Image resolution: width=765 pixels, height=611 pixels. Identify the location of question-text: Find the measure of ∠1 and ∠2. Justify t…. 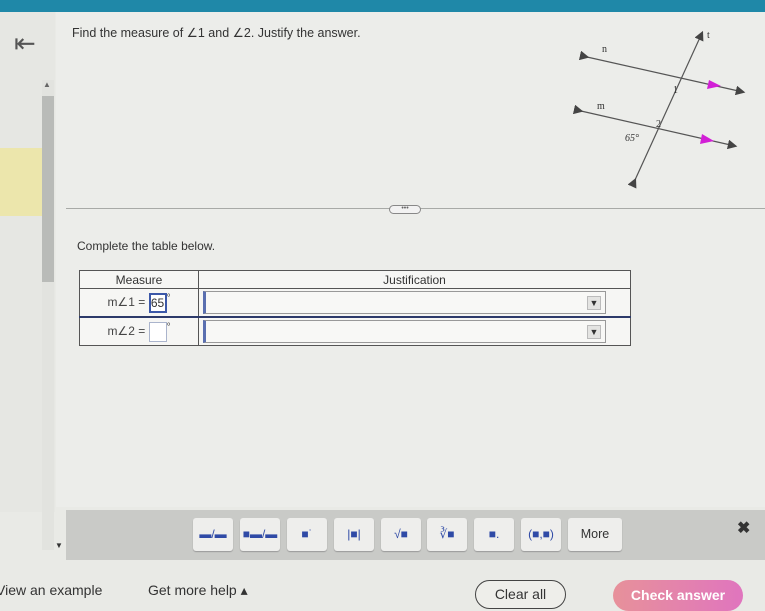
(216, 32).